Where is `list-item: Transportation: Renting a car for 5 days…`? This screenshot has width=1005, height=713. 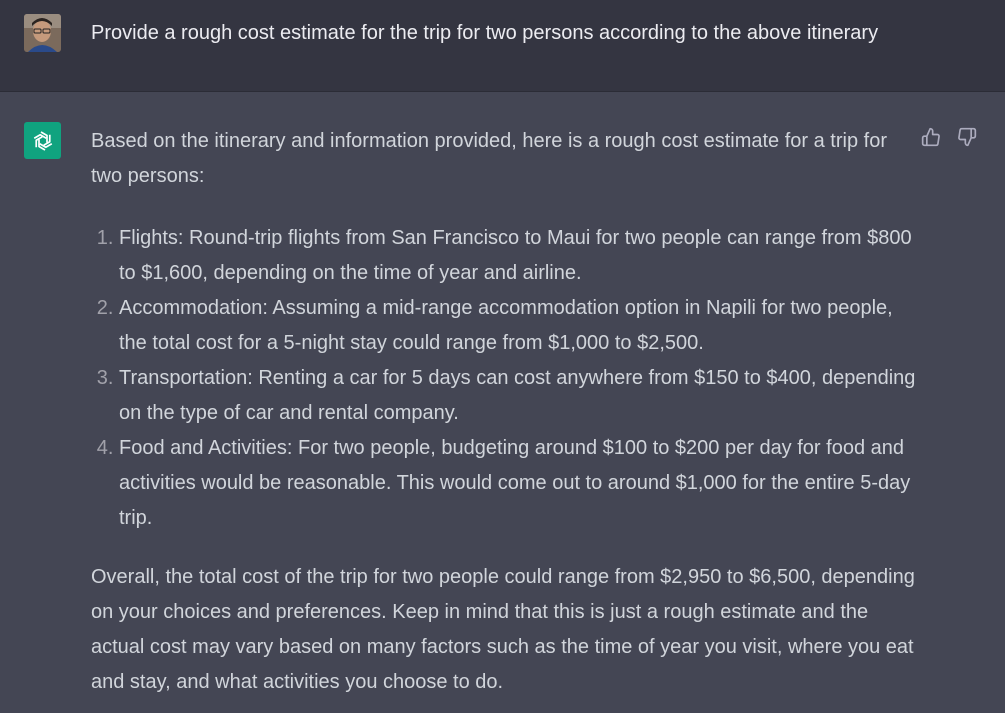 list-item: Transportation: Renting a car for 5 days… is located at coordinates (520, 396).